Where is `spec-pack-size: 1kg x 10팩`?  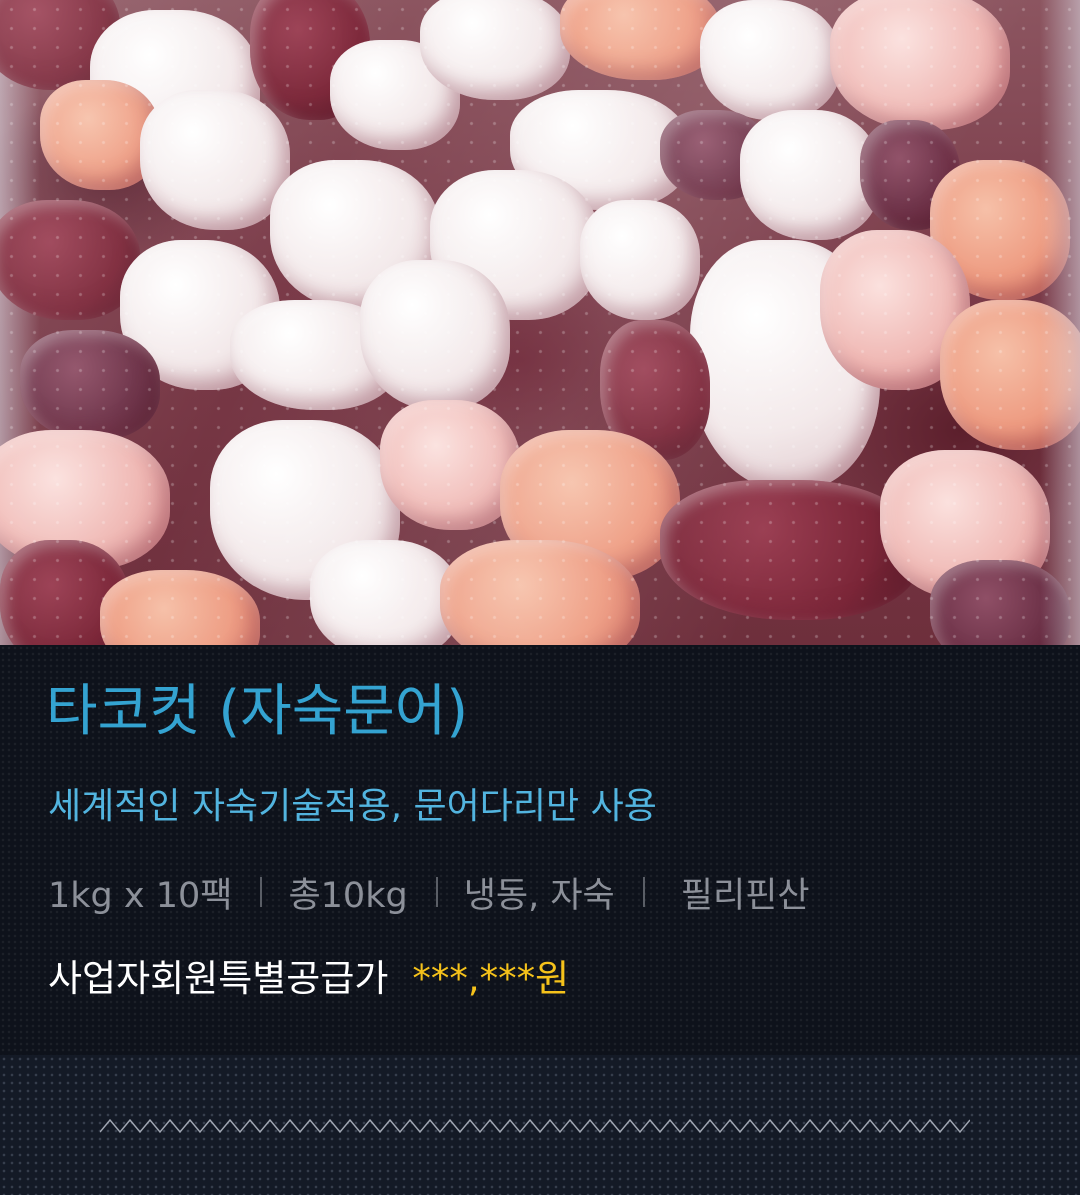
spec-pack-size: 1kg x 10팩 is located at coordinates (140, 895).